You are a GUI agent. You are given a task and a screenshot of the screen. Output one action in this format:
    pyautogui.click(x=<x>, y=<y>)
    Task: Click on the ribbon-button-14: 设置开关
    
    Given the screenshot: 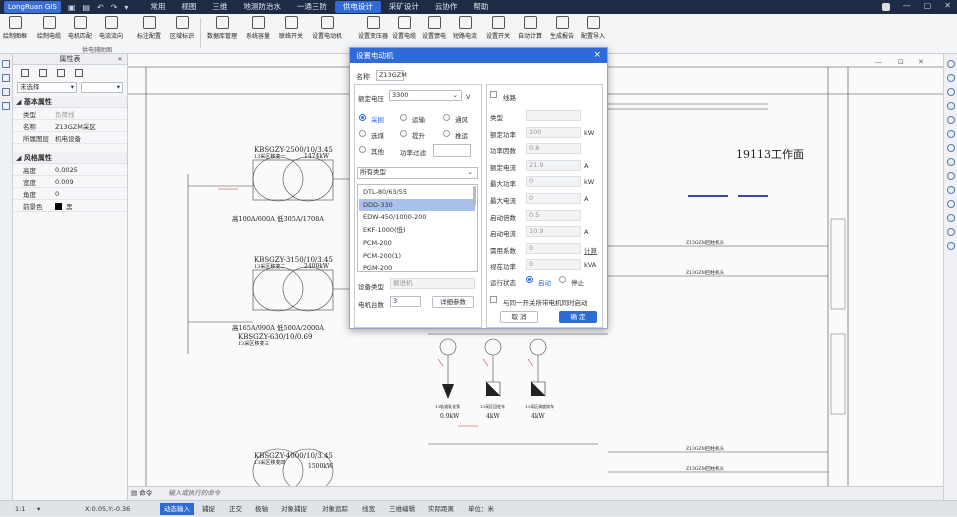 What is the action you would take?
    pyautogui.click(x=498, y=28)
    